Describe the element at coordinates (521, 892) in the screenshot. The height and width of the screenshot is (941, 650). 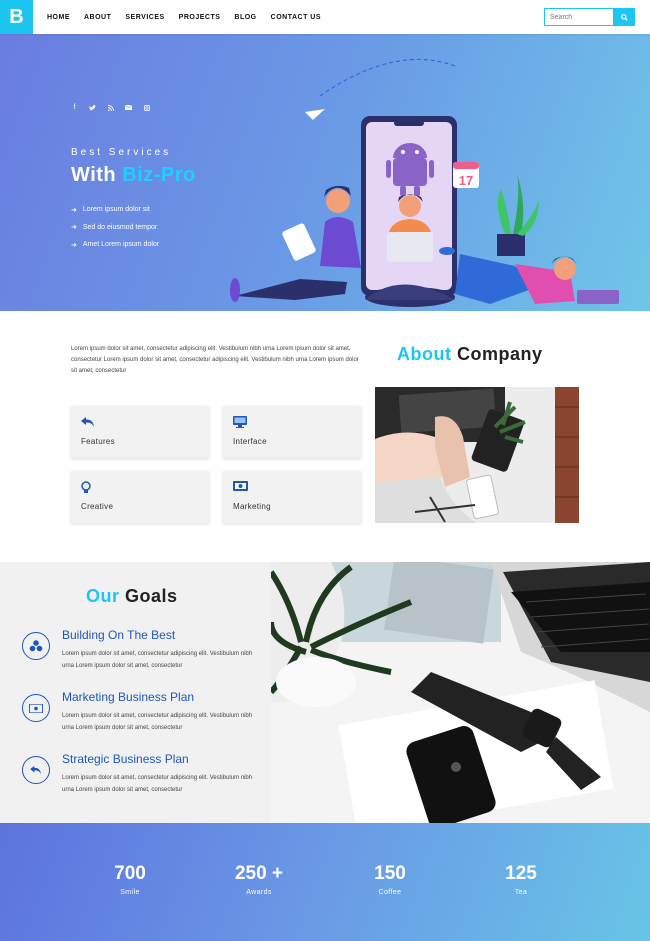
I see `stat-label: Tea` at that location.